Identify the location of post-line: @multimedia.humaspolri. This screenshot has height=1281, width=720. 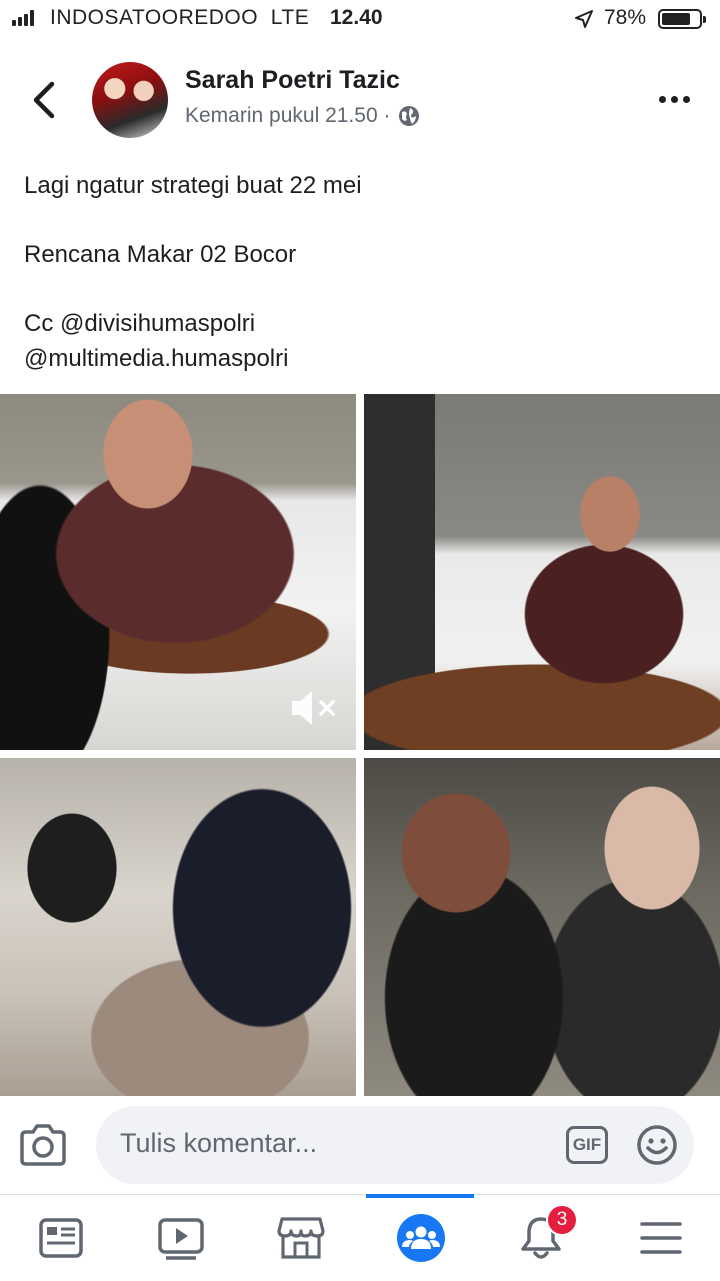
(156, 358).